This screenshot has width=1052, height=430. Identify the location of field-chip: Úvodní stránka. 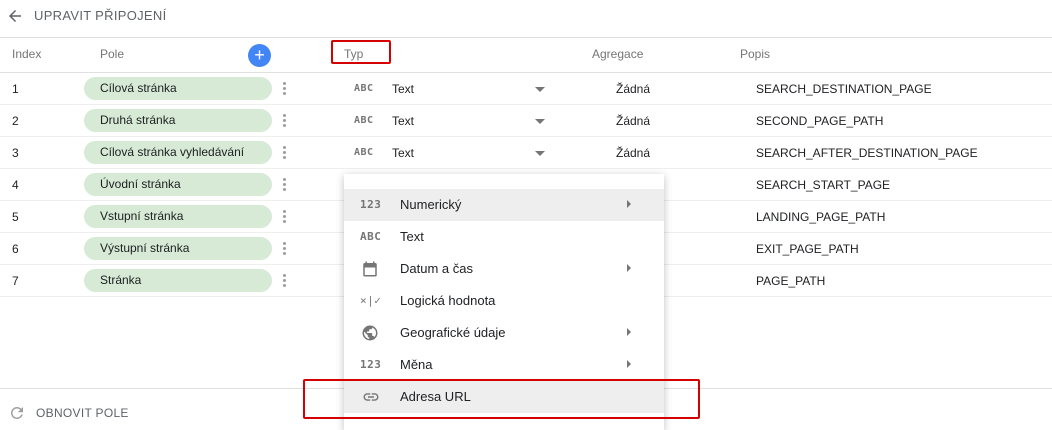
(178, 184).